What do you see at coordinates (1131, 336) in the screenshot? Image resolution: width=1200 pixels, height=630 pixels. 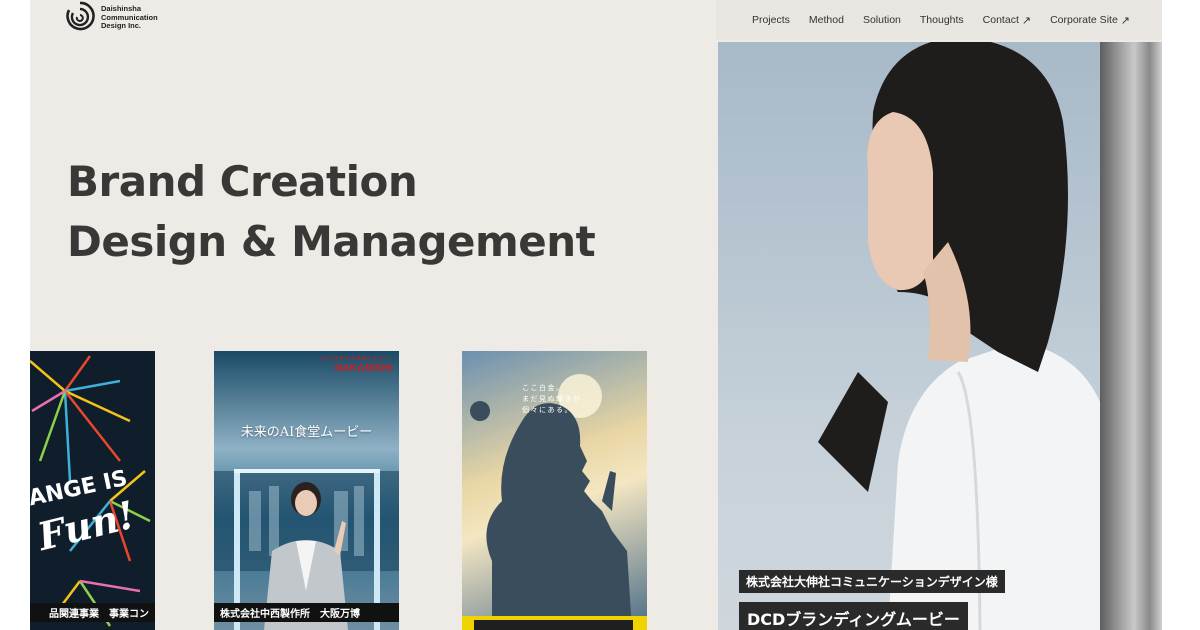 I see `next-slide-preview` at bounding box center [1131, 336].